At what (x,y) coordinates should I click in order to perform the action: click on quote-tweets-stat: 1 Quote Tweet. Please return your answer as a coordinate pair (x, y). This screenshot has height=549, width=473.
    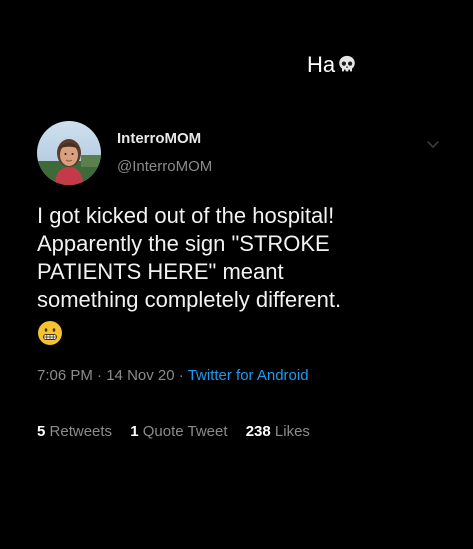
    Looking at the image, I should click on (180, 431).